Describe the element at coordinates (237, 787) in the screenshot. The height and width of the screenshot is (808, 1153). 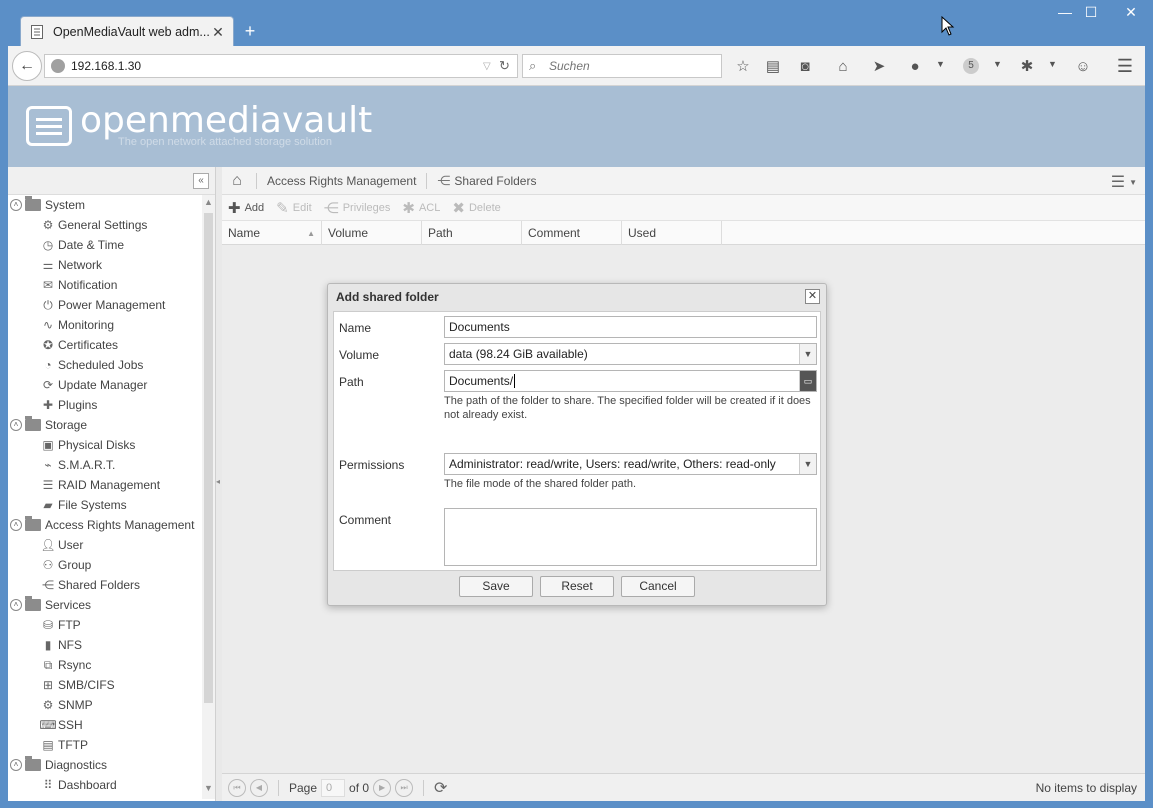
I see `first-page-icon: ⏮` at that location.